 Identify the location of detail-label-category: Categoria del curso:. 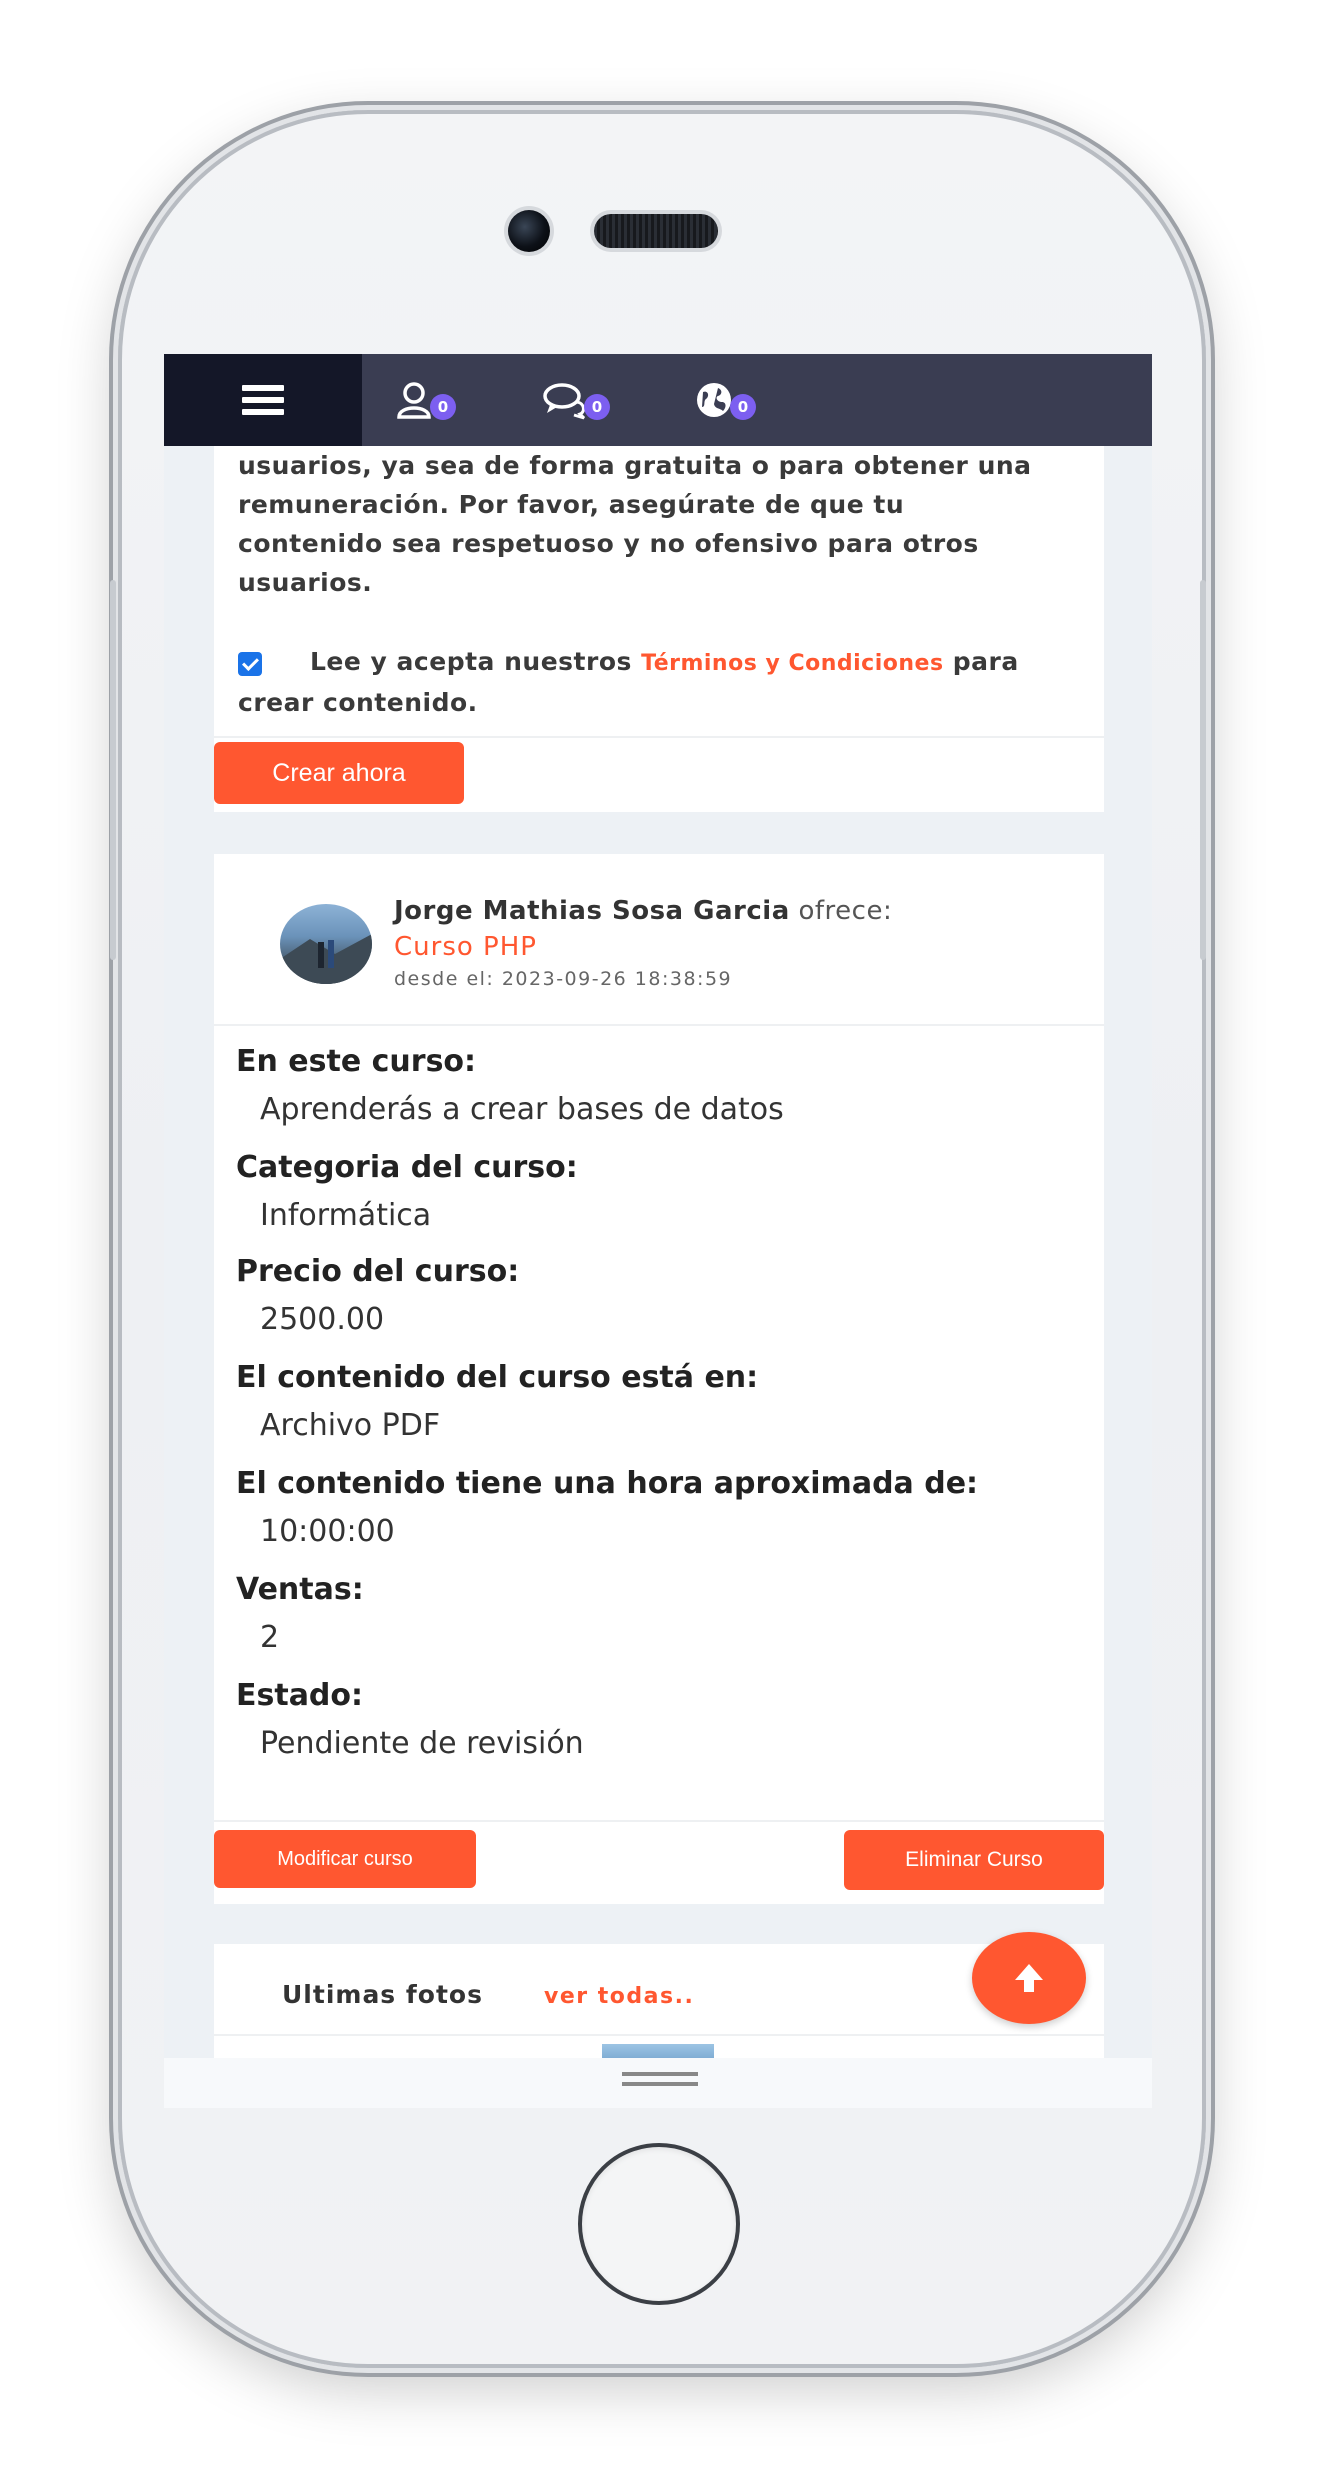
(407, 1167).